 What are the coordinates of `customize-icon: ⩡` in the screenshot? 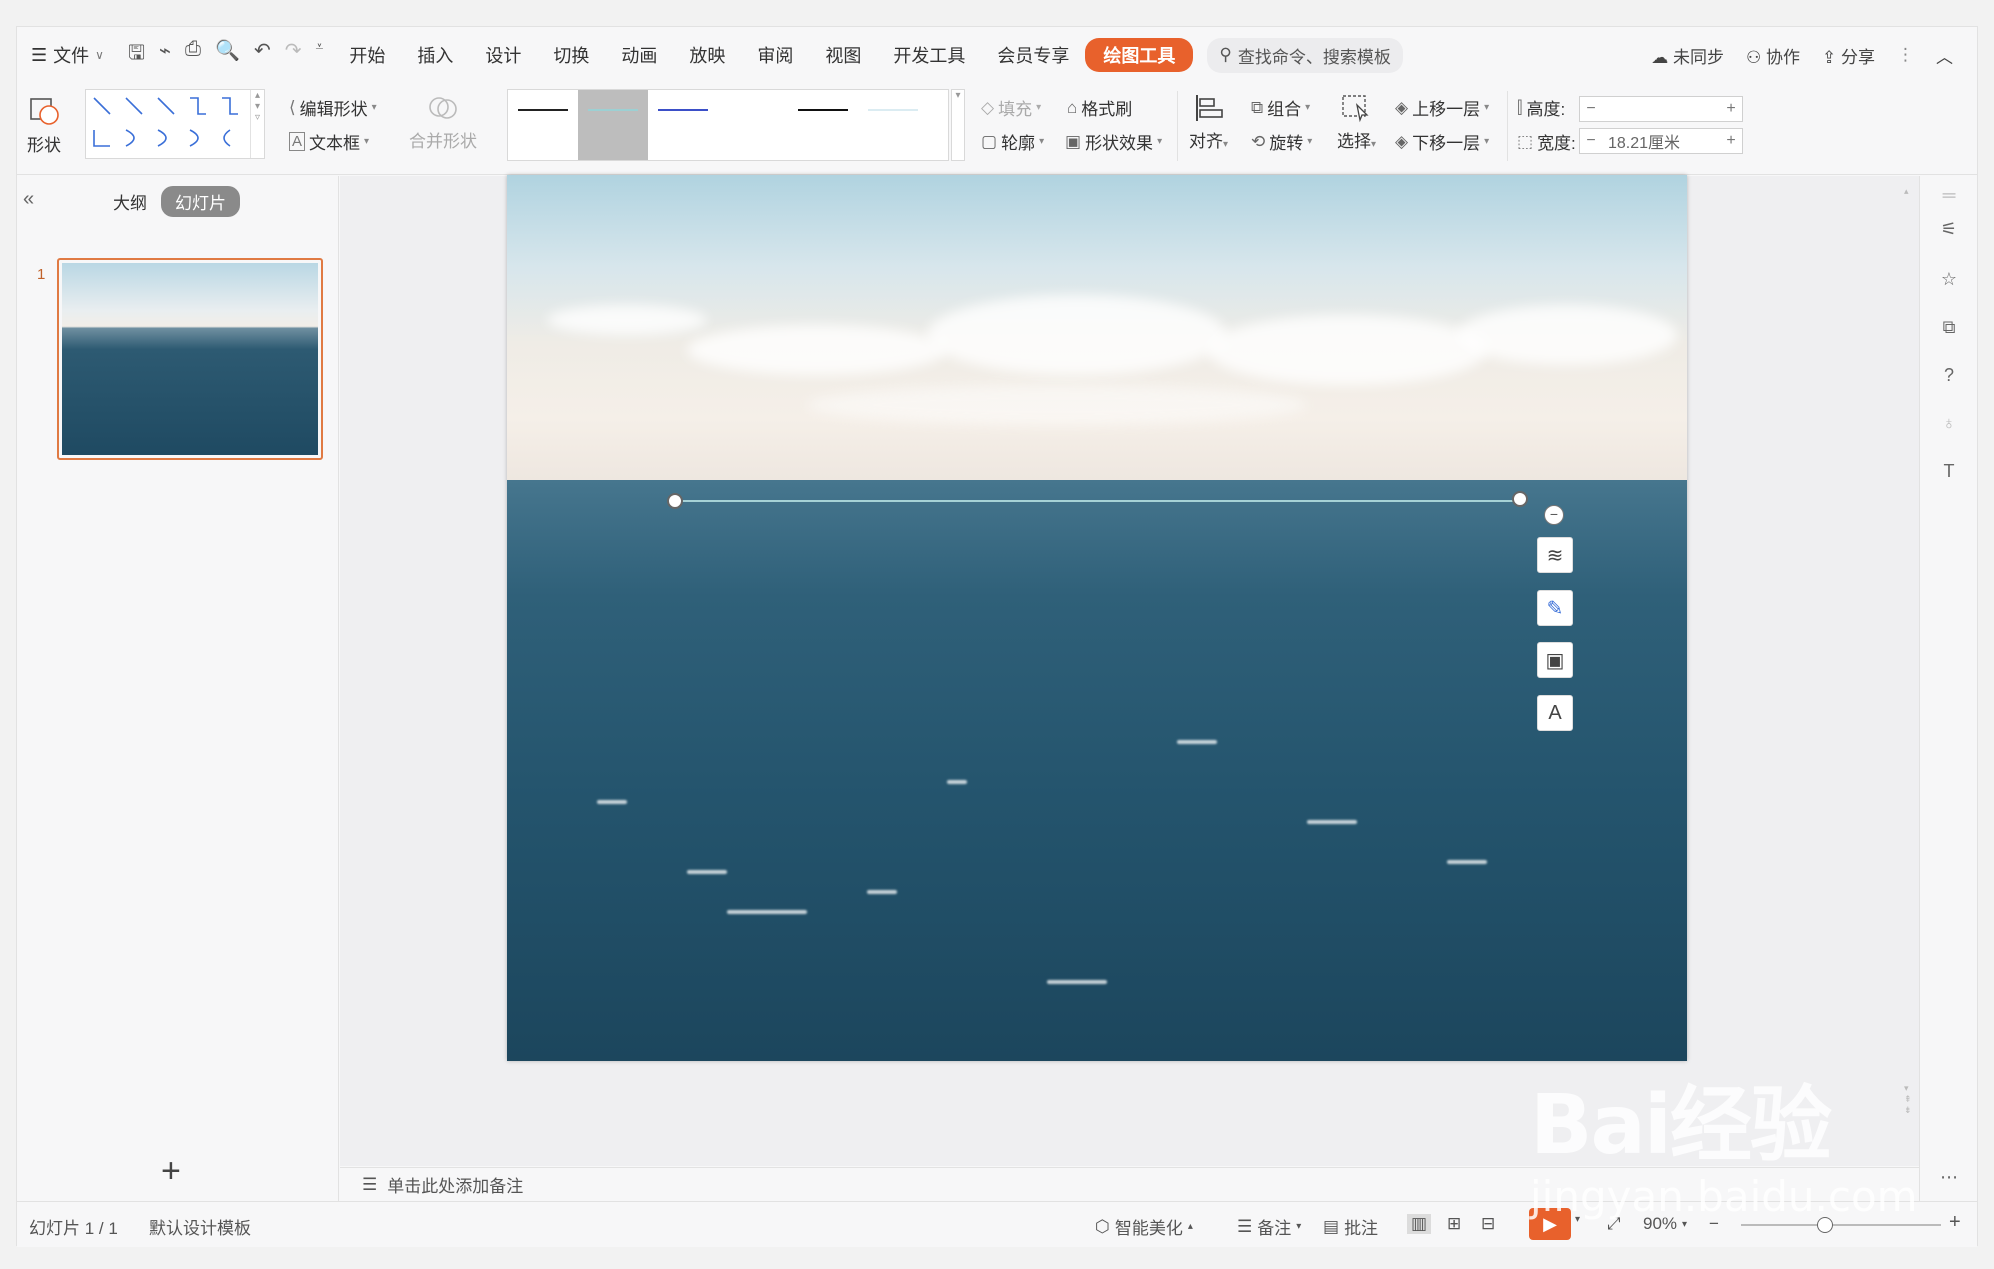 It's located at (319, 55).